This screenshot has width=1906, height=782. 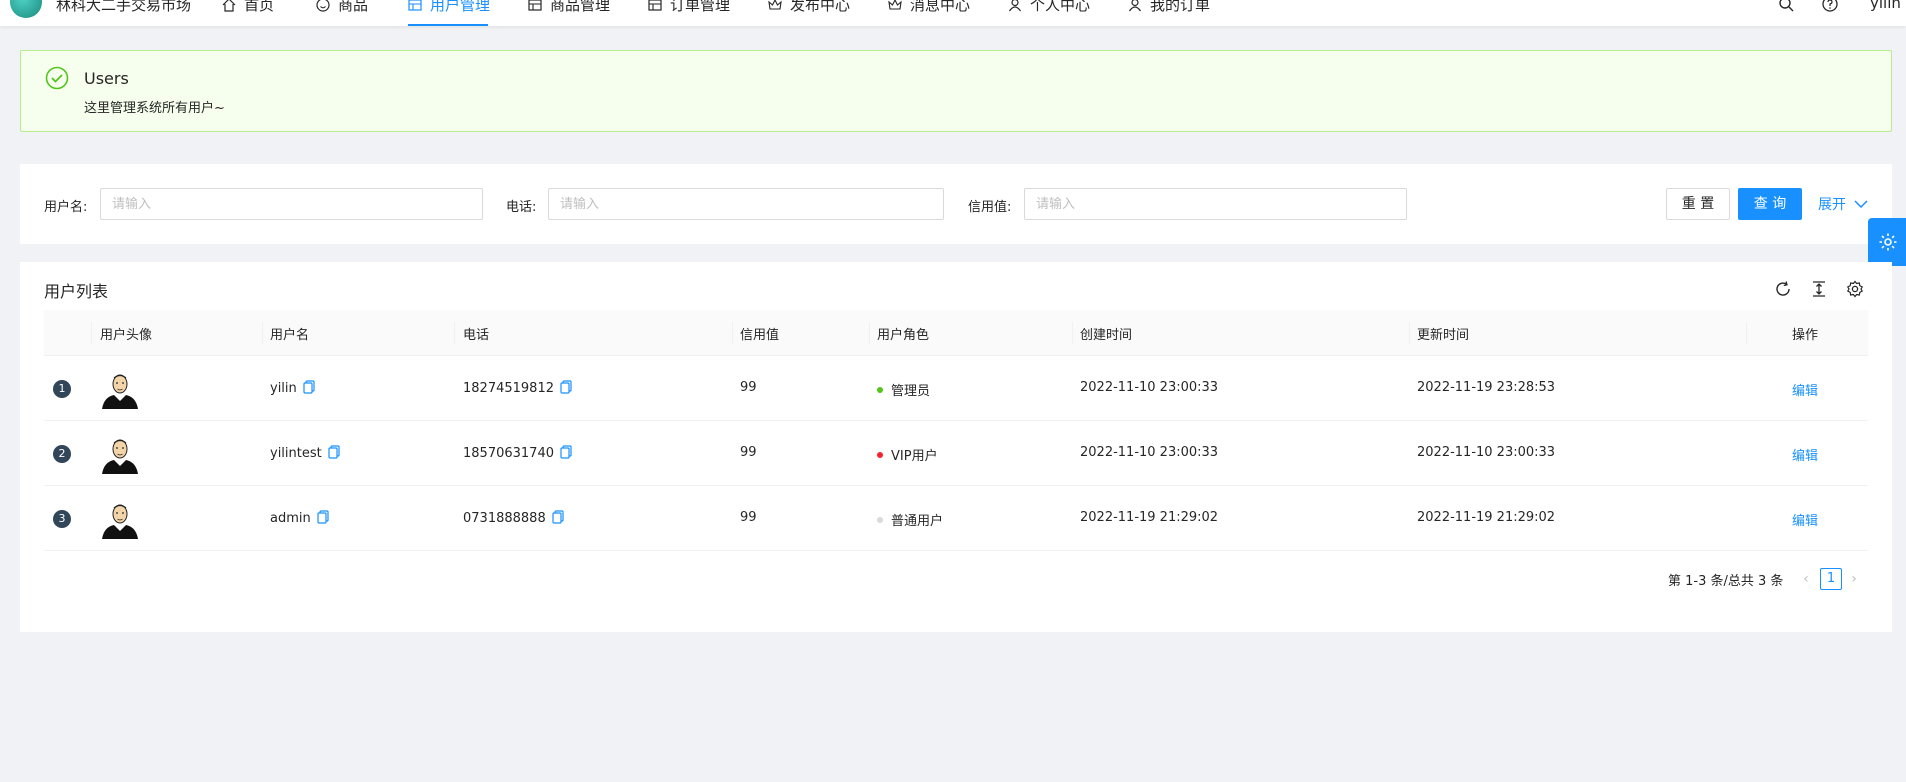 What do you see at coordinates (956, 204) in the screenshot?
I see `search-form: 用户名: 电话: 信用值: 重 置 查 询 展开` at bounding box center [956, 204].